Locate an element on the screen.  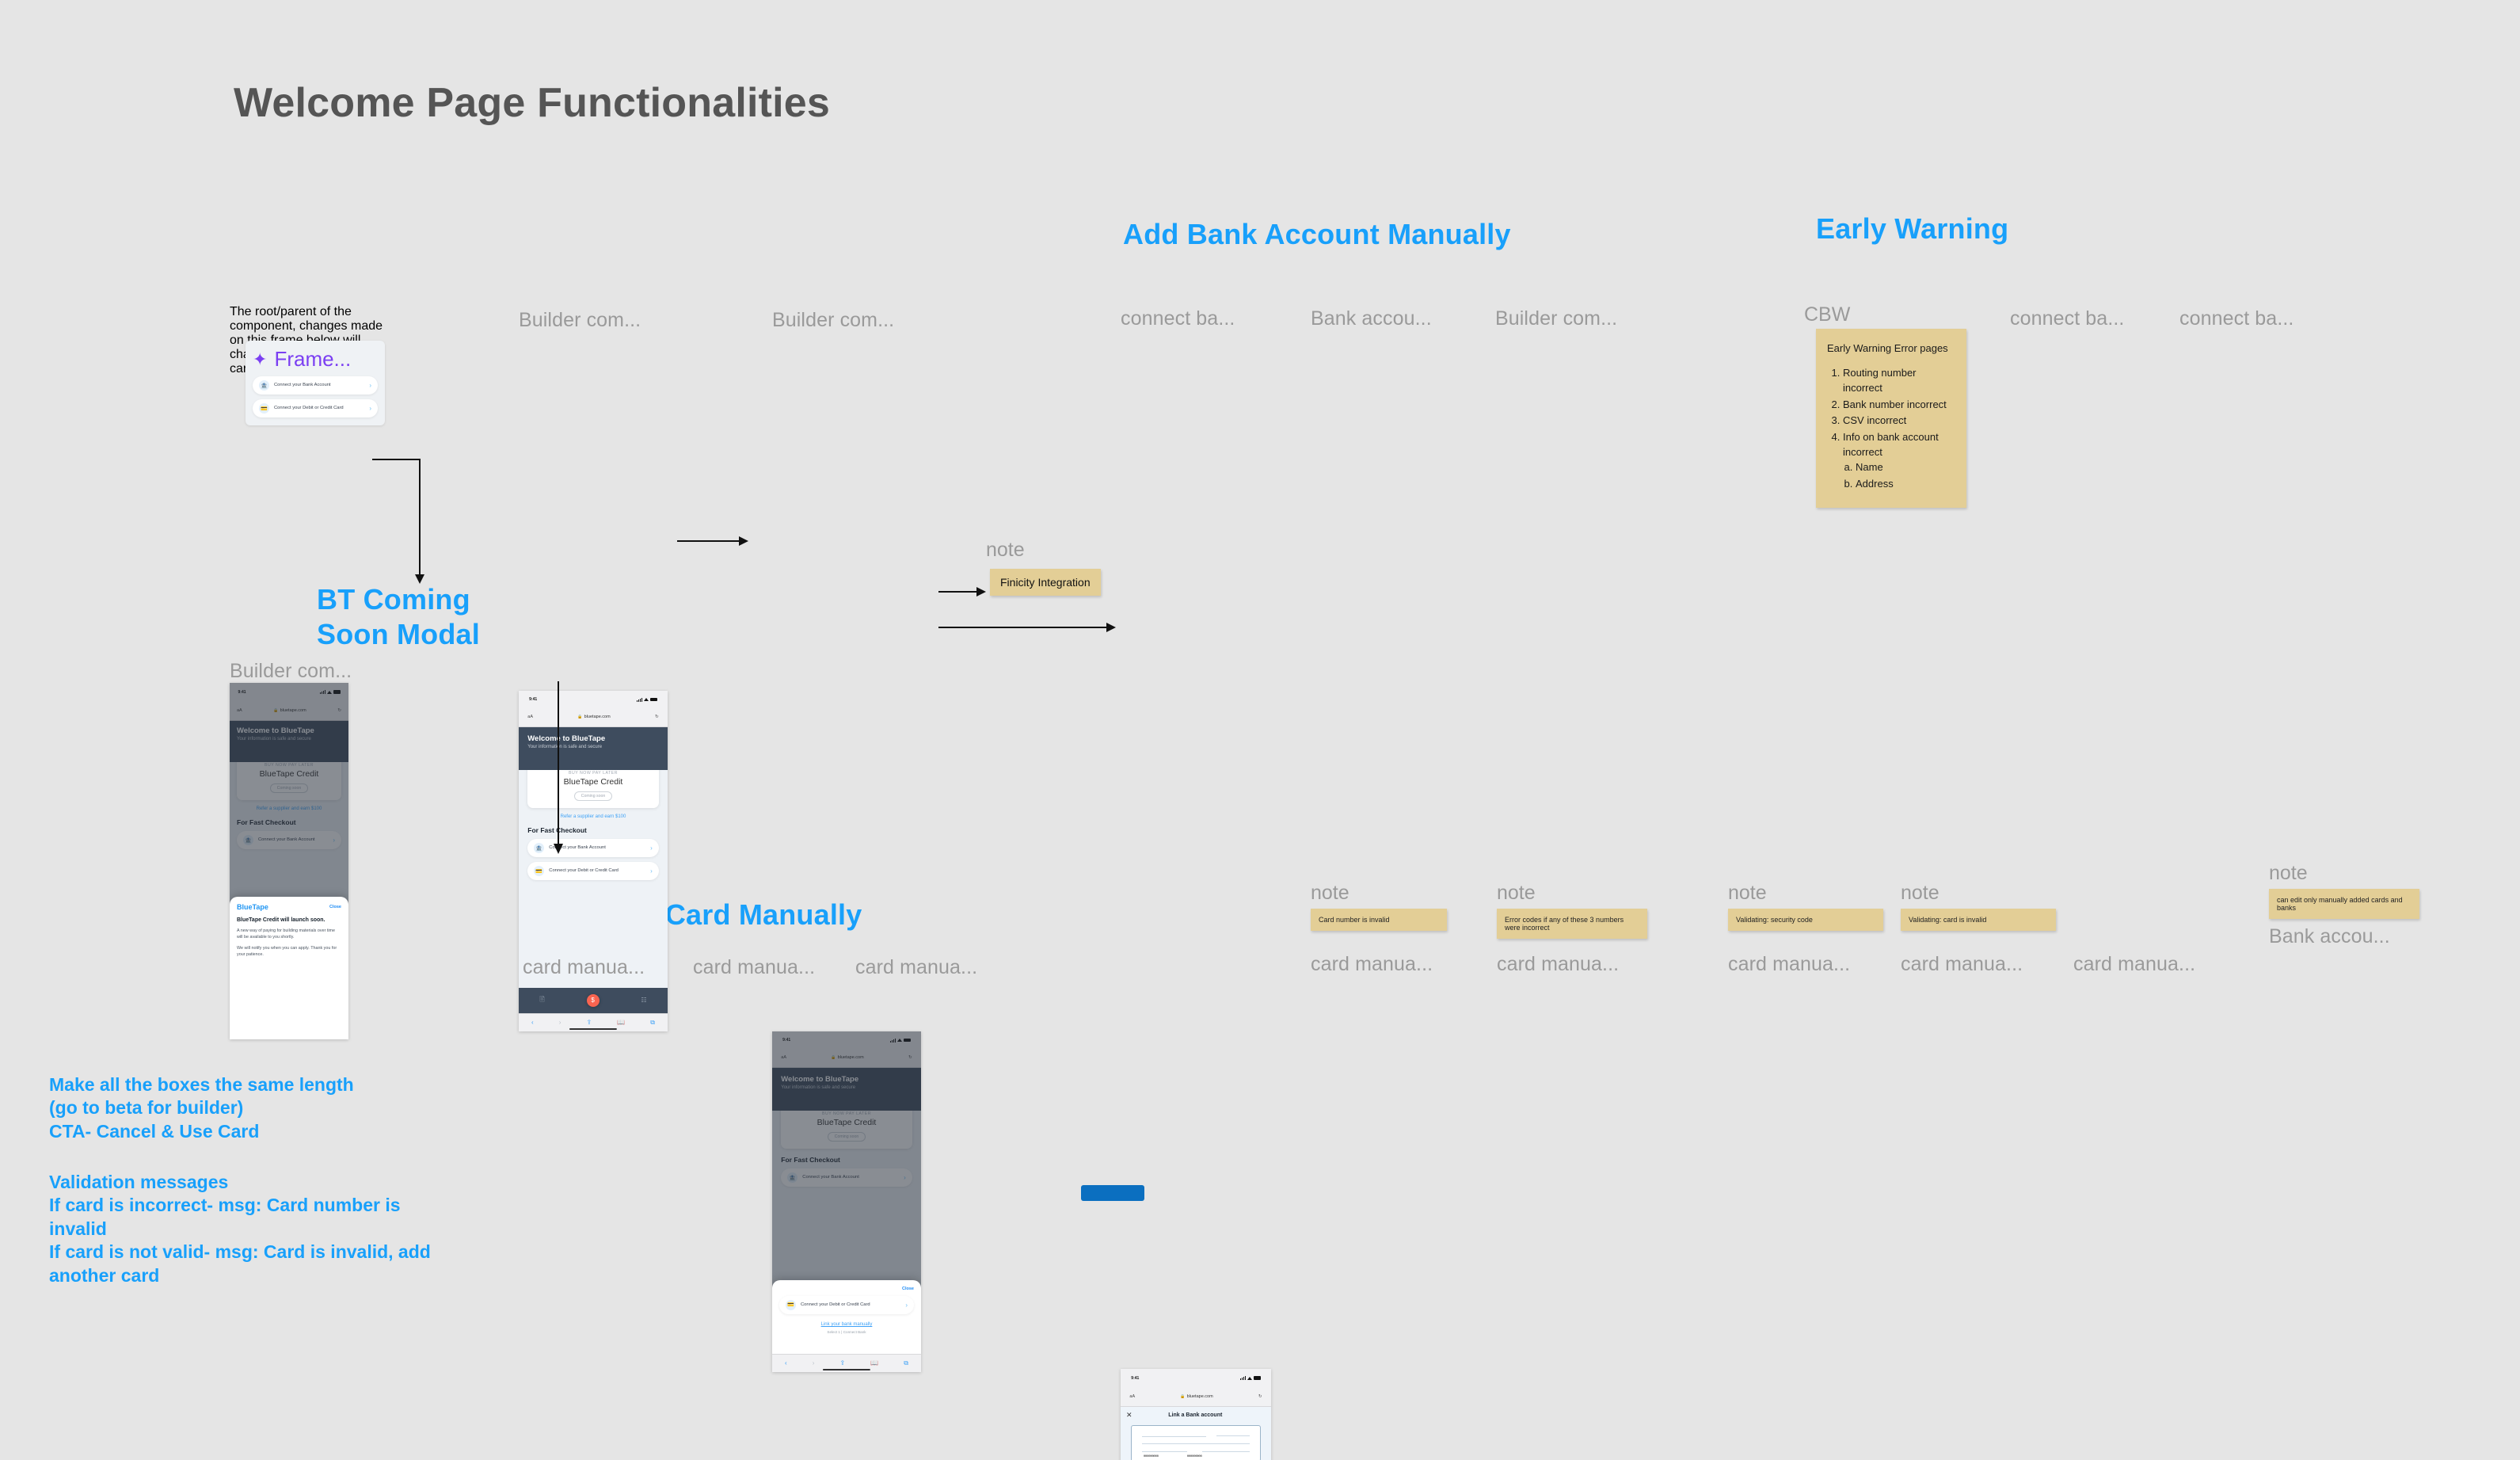
app-tab-bar: 🖹 $ ☷ is located at coordinates (593, 1000).